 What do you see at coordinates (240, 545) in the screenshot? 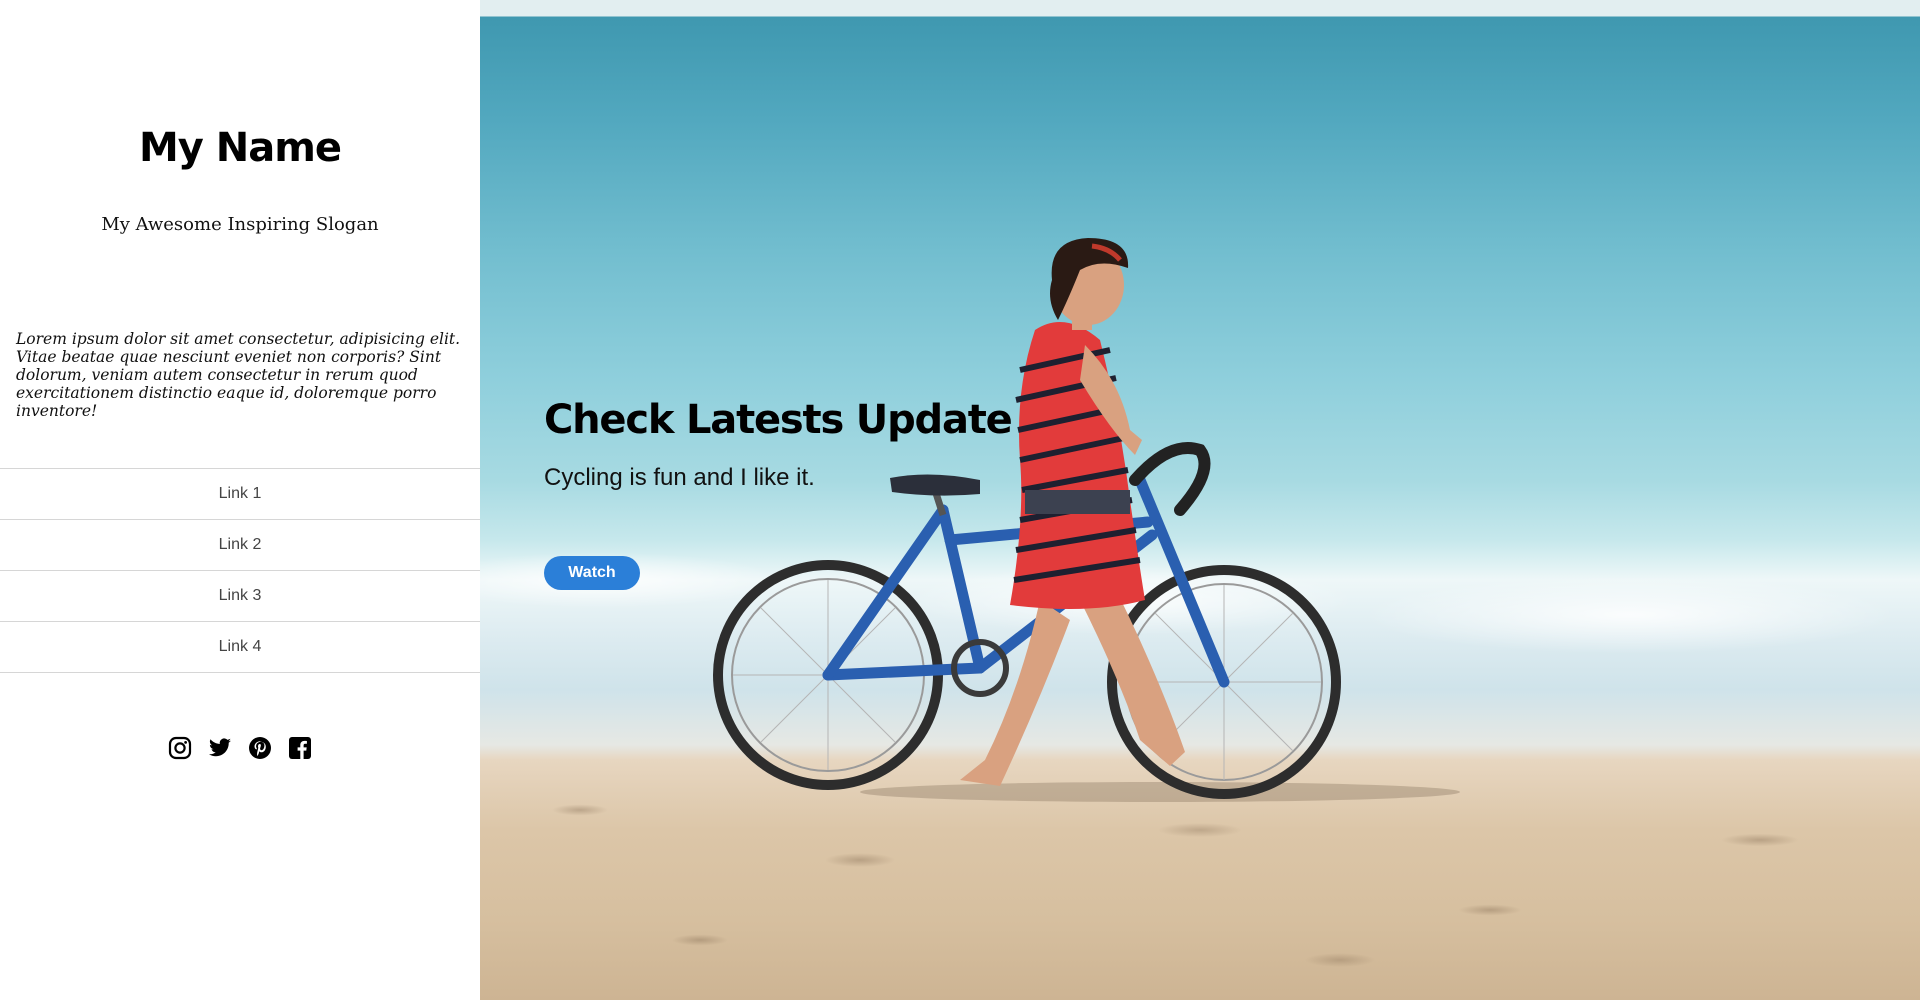
I see `nav-link-2: Link 2` at bounding box center [240, 545].